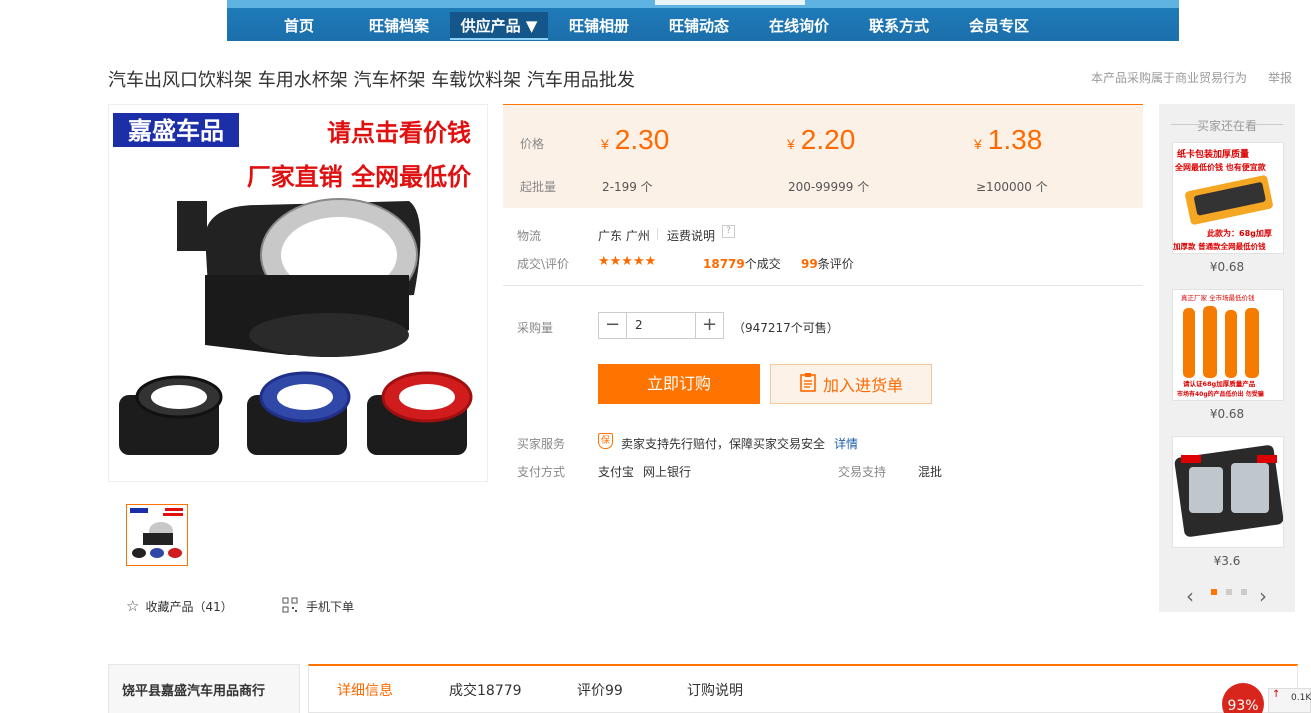 The image size is (1311, 713). What do you see at coordinates (541, 472) in the screenshot?
I see `payment-label: 支付方式` at bounding box center [541, 472].